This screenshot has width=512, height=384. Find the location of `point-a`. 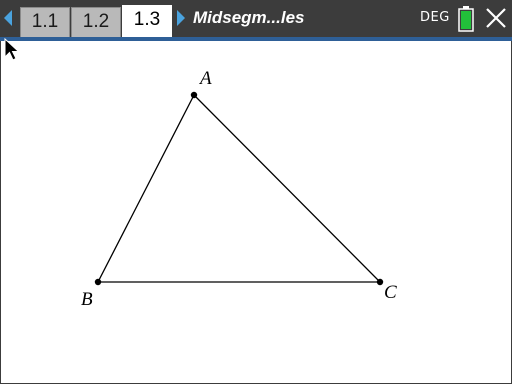

point-a is located at coordinates (194, 95).